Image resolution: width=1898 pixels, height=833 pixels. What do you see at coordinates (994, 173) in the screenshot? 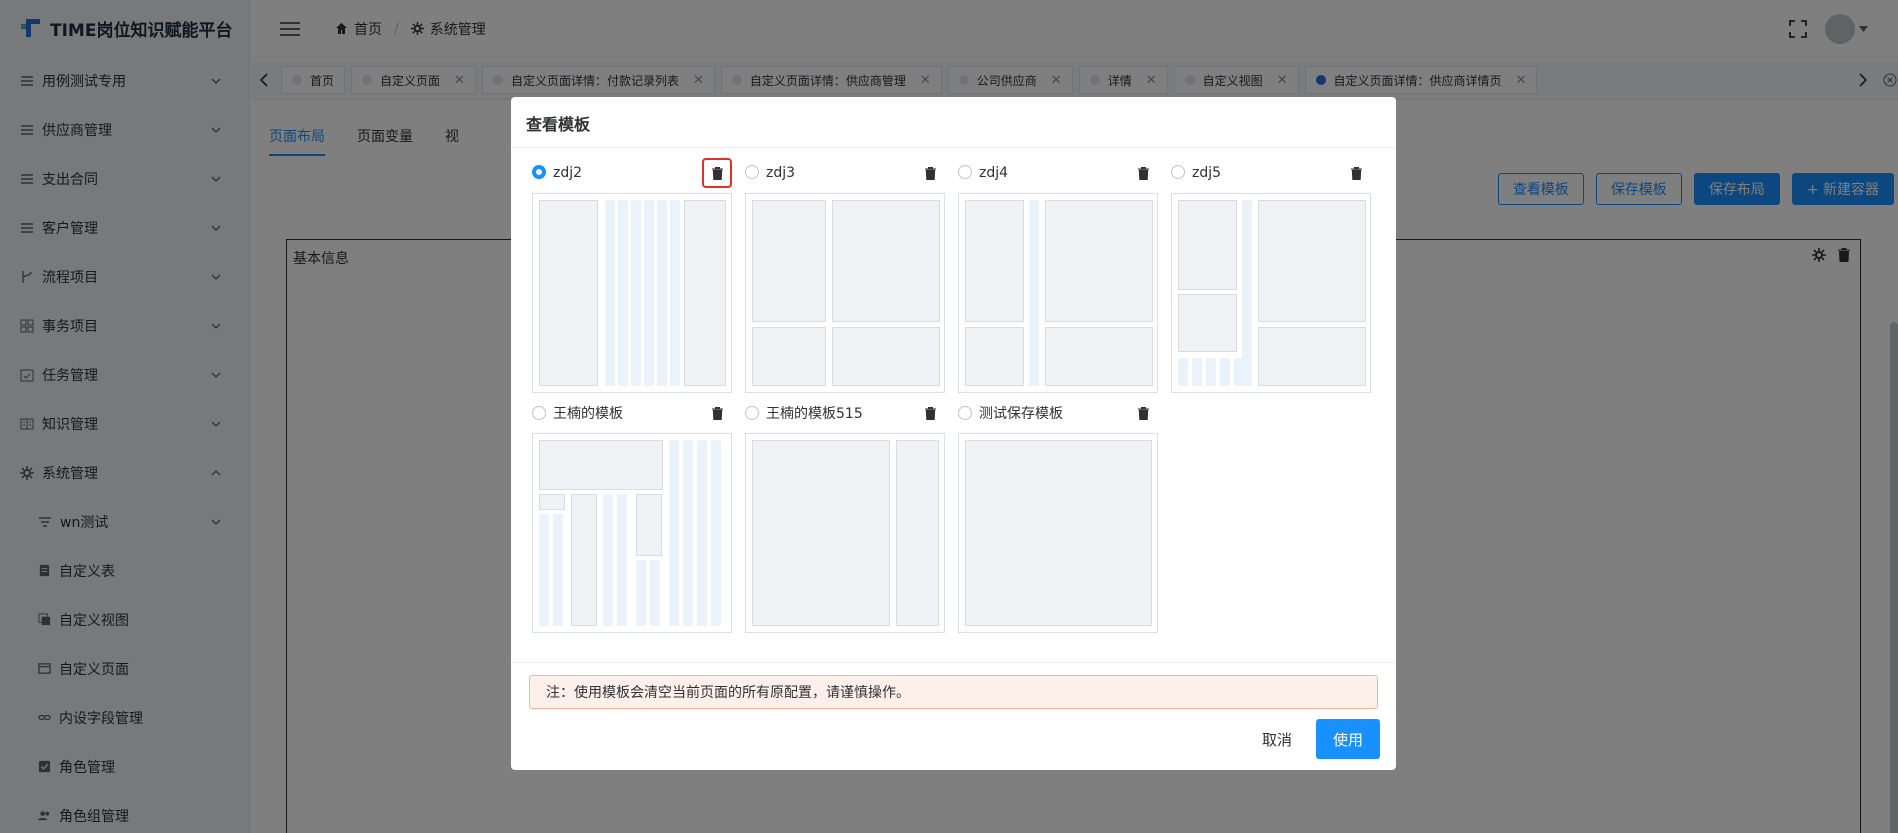
I see `template-name: zdj4` at bounding box center [994, 173].